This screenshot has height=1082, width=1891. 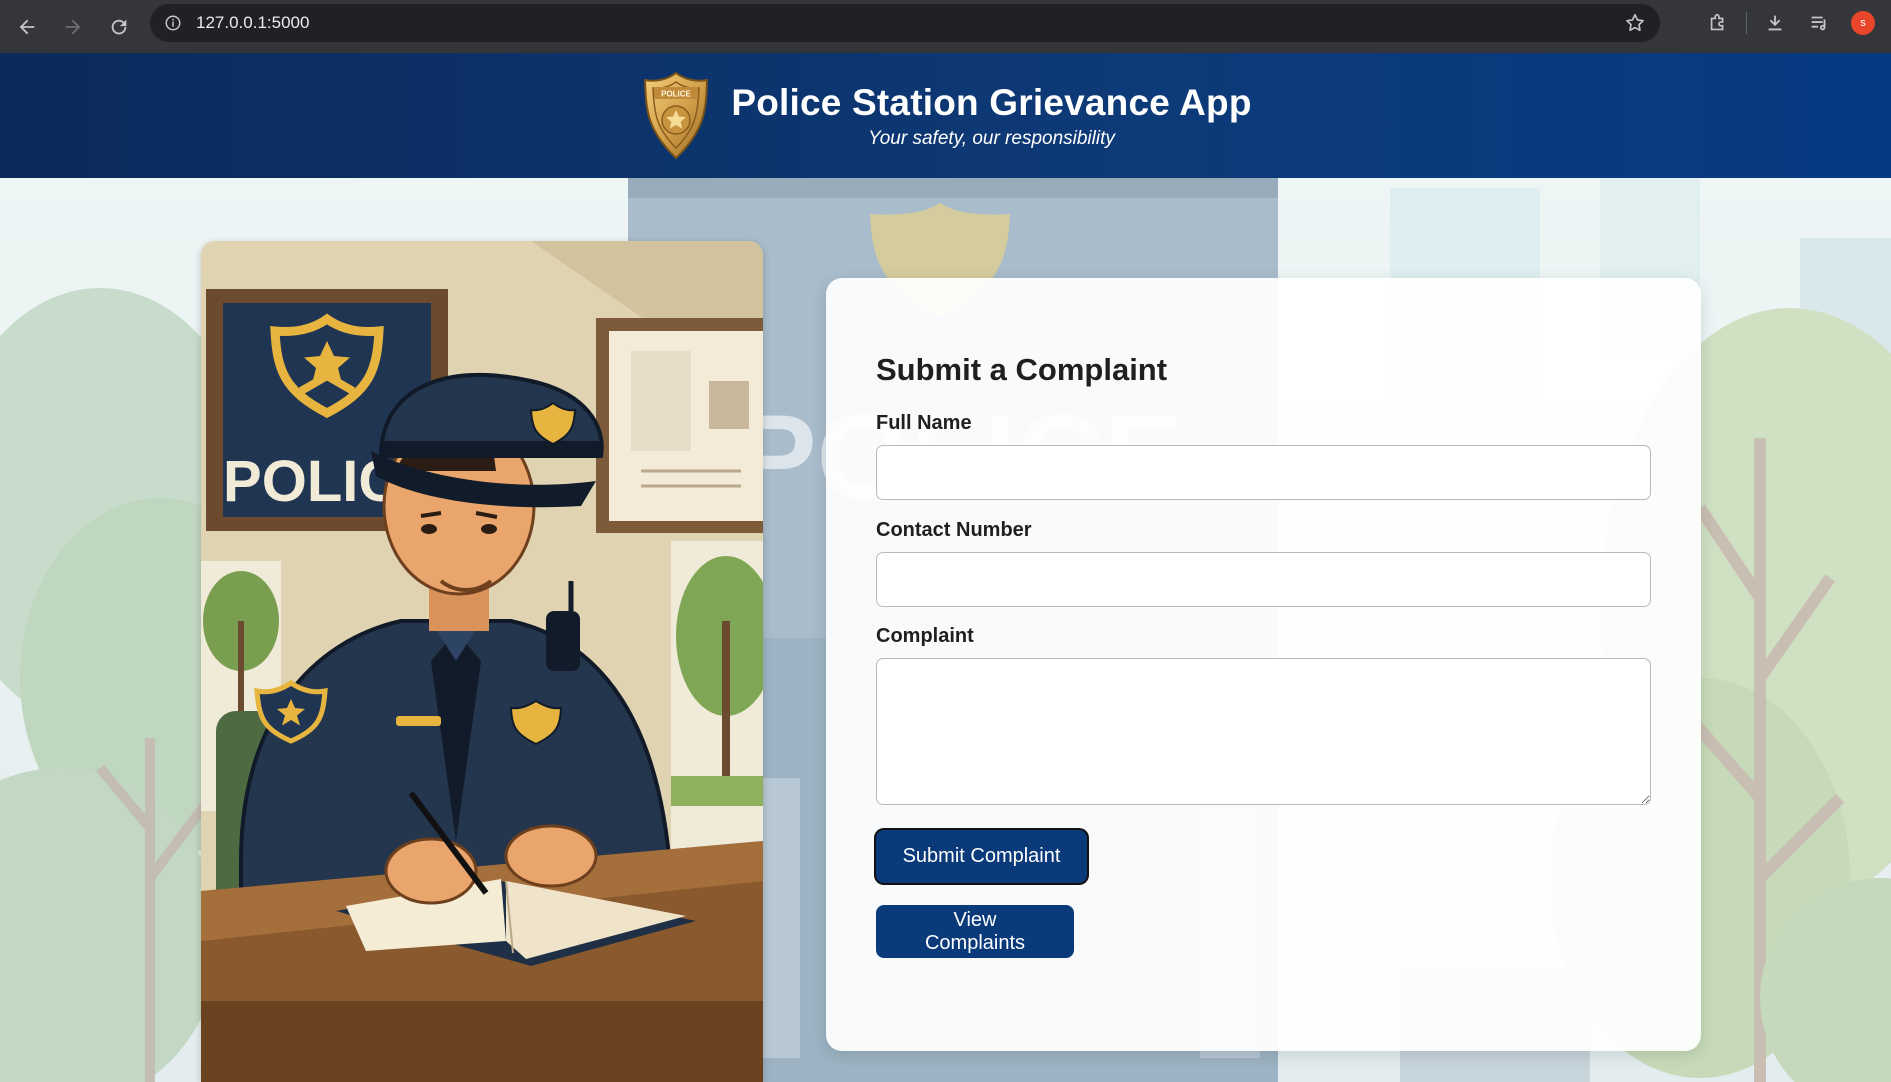 What do you see at coordinates (1022, 369) in the screenshot?
I see `form-title: Submit a Complaint` at bounding box center [1022, 369].